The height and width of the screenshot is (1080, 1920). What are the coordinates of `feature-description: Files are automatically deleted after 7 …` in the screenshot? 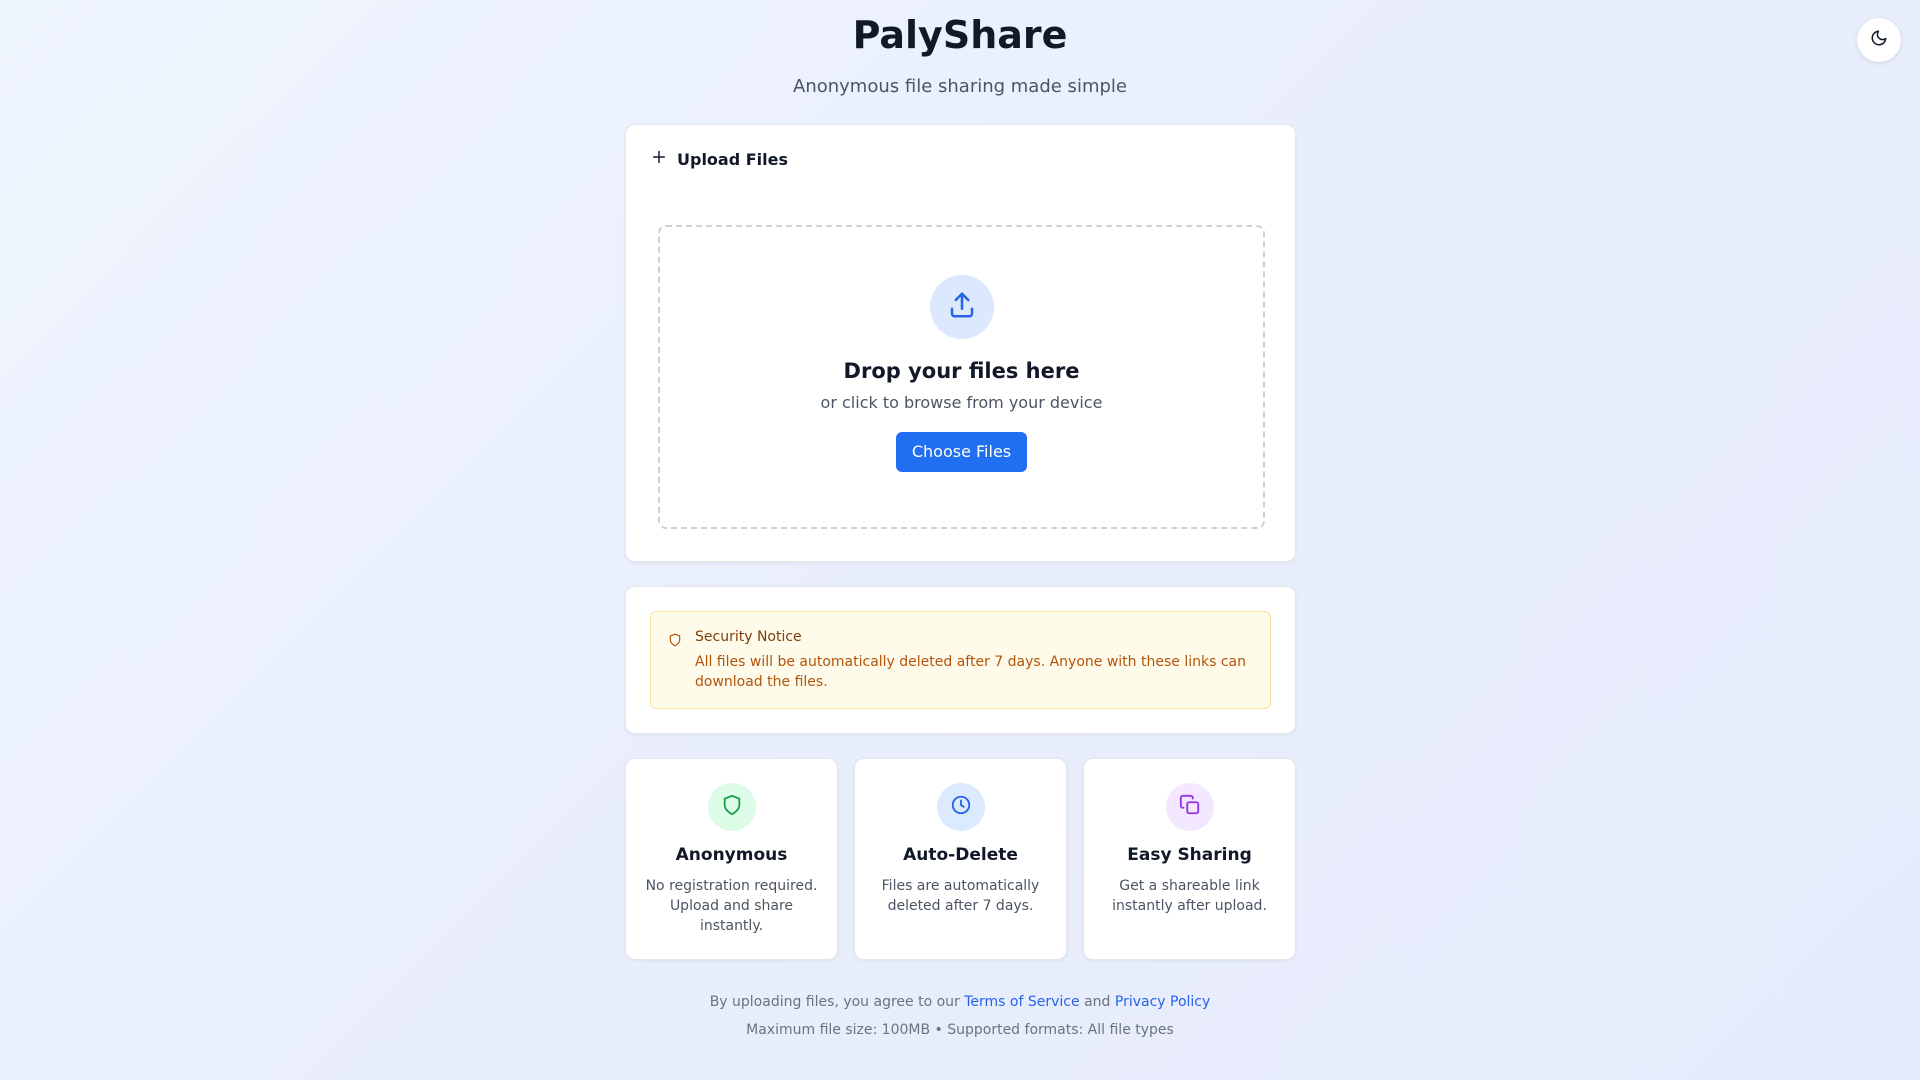 It's located at (960, 896).